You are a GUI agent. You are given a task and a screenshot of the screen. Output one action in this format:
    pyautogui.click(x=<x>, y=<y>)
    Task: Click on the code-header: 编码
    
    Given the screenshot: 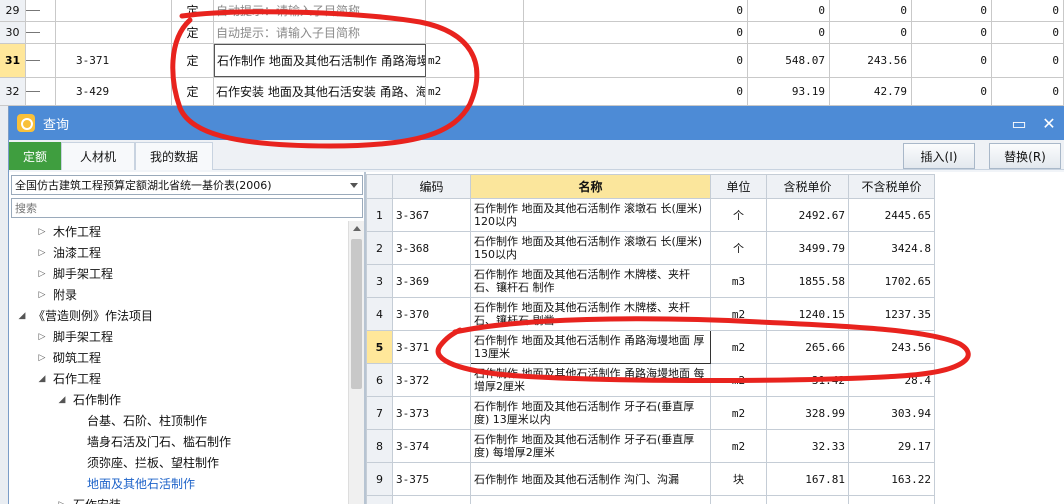 What is the action you would take?
    pyautogui.click(x=431, y=186)
    